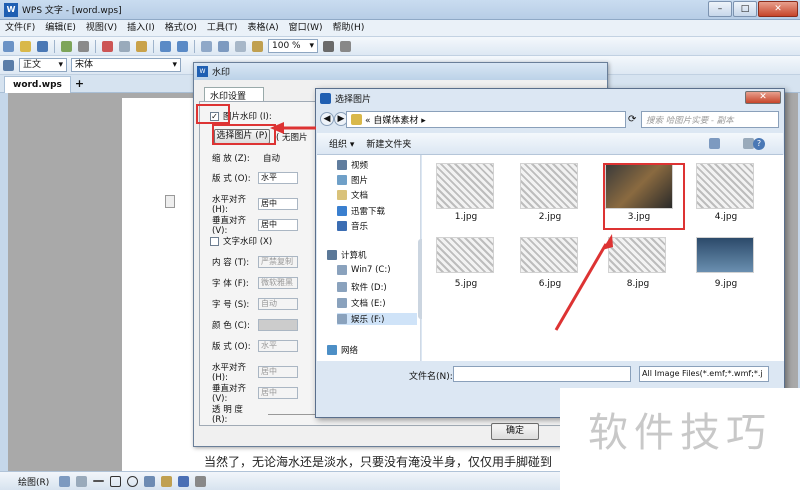 This screenshot has height=490, width=800. I want to click on overlay-caption: 软件技巧, so click(680, 439).